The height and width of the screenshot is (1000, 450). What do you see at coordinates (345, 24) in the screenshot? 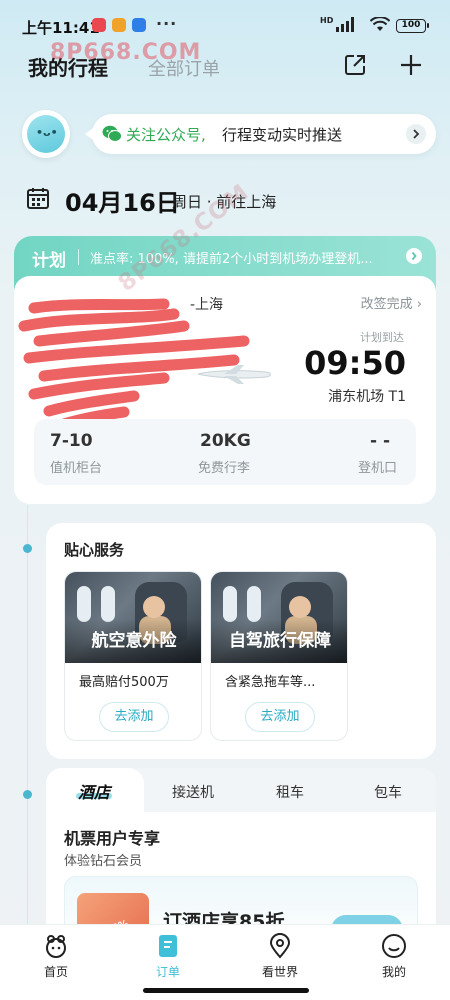
I see `signal-icon` at bounding box center [345, 24].